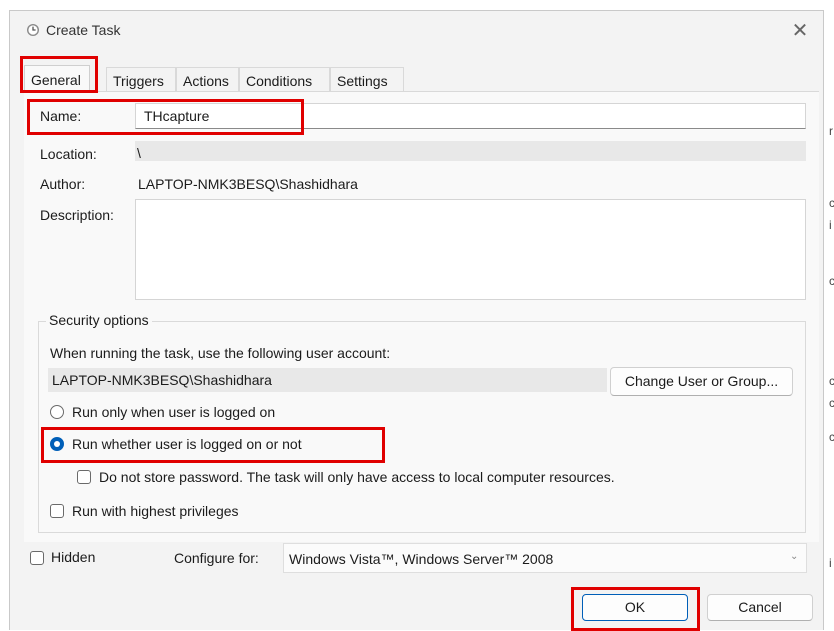 The height and width of the screenshot is (631, 834). I want to click on location-value: \, so click(139, 153).